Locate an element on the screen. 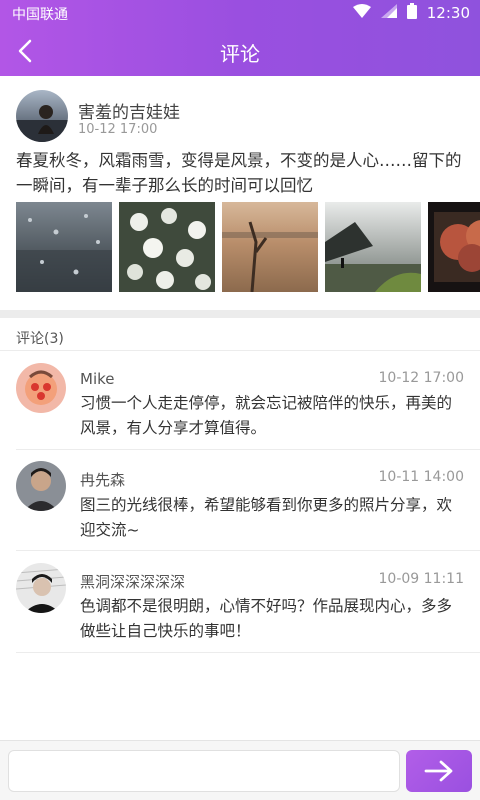 Image resolution: width=480 pixels, height=800 pixels. post-author: 害羞的吉娃娃 is located at coordinates (129, 110).